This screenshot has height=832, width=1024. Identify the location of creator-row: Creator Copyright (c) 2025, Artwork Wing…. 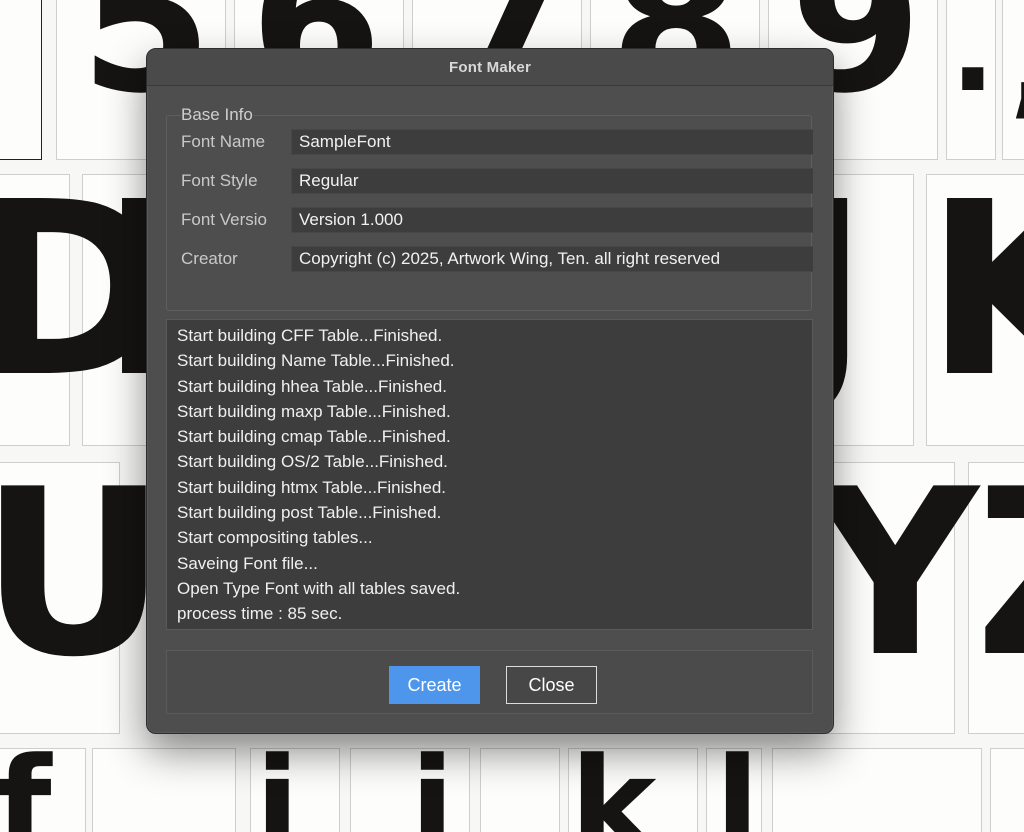
(497, 259).